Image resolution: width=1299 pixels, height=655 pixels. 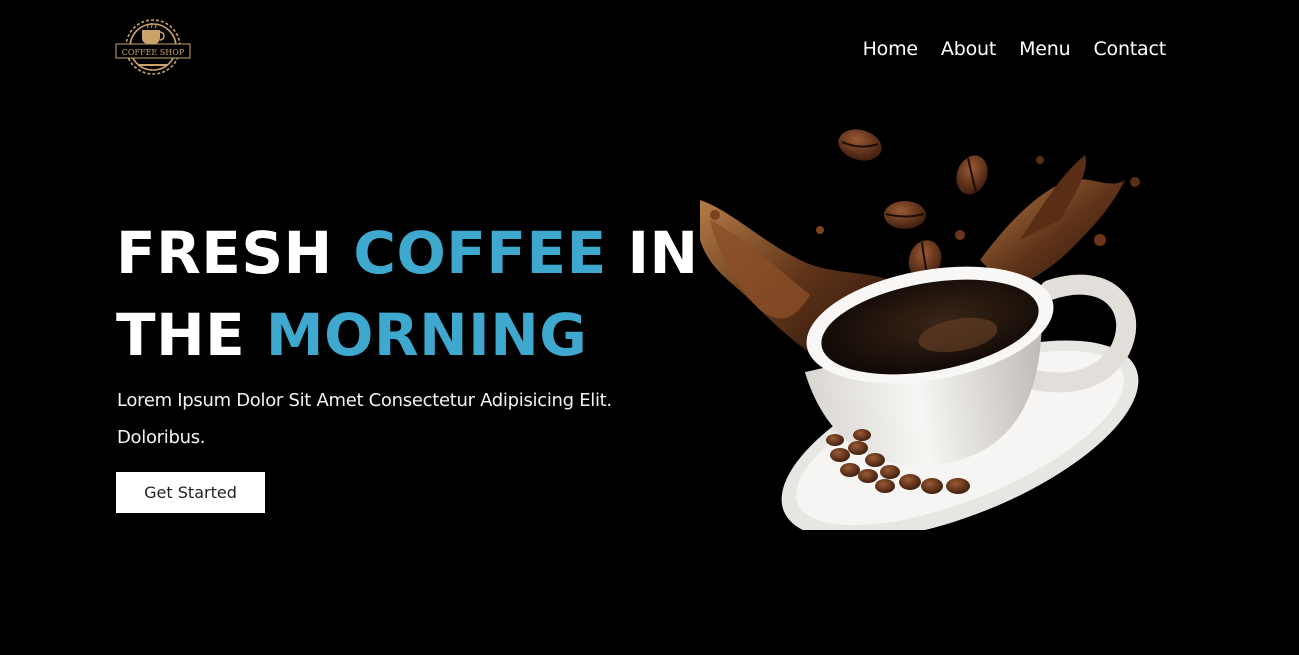 I want to click on coffee-shop-logo-icon: COFFEE SHOP, so click(x=153, y=47).